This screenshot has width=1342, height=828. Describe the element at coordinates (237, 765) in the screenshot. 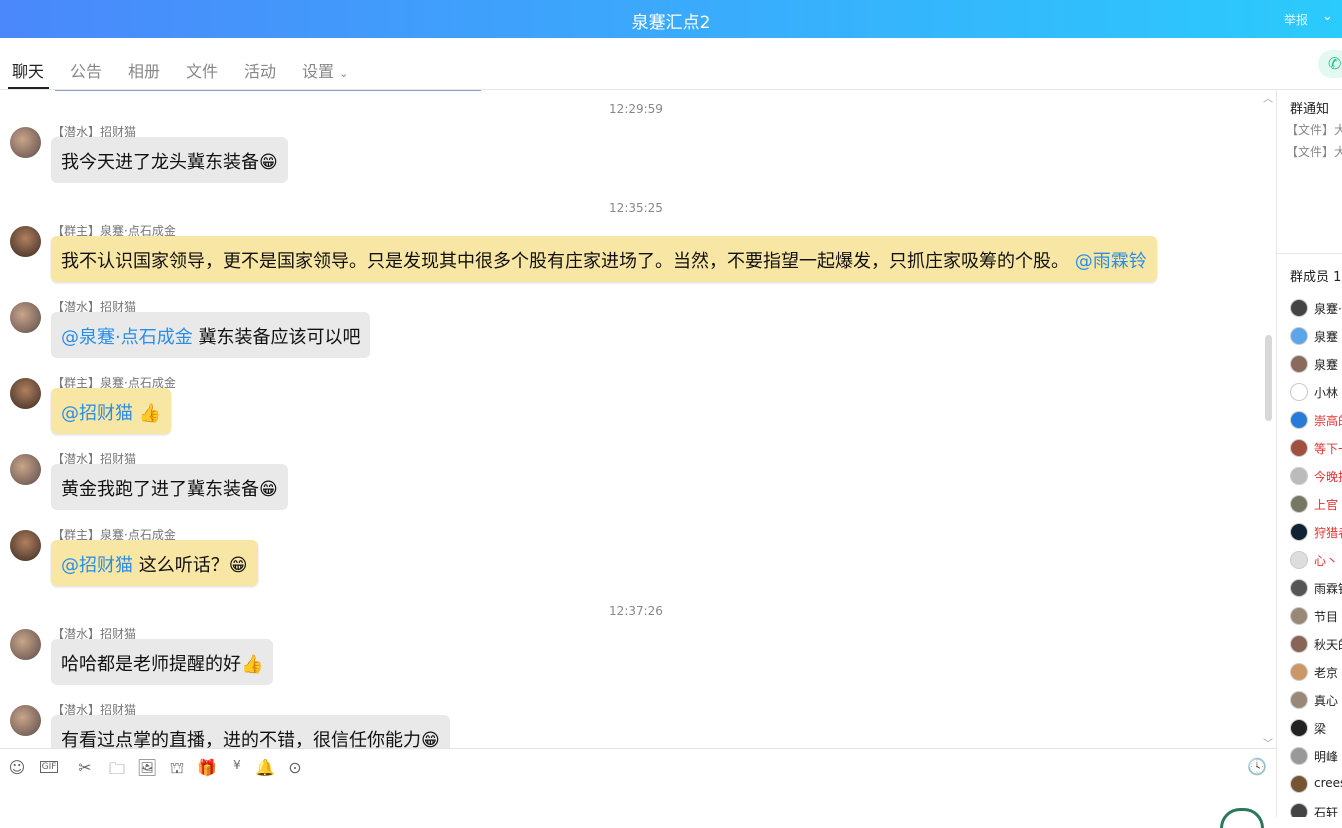

I see `red-packet-icon: ¥` at that location.